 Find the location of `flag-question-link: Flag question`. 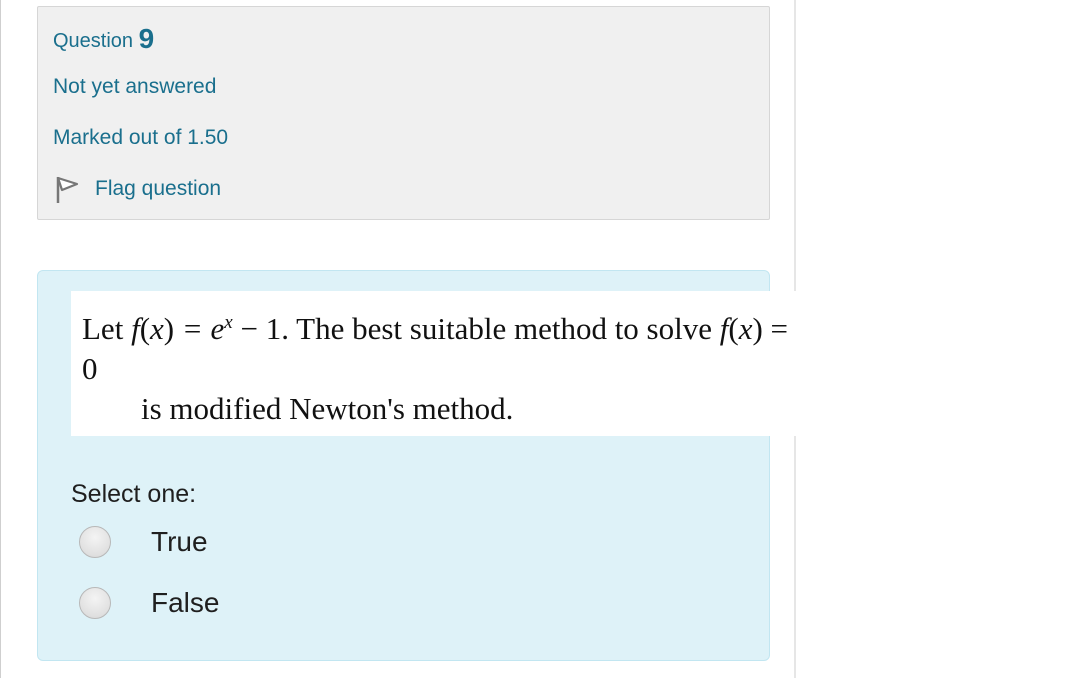

flag-question-link: Flag question is located at coordinates (137, 189).